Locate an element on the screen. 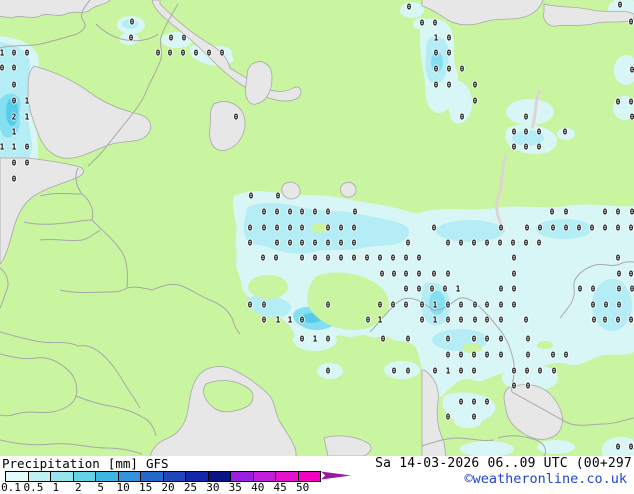 The height and width of the screenshot is (494, 634). copyright-link: ©weatheronline.co.uk is located at coordinates (545, 479).